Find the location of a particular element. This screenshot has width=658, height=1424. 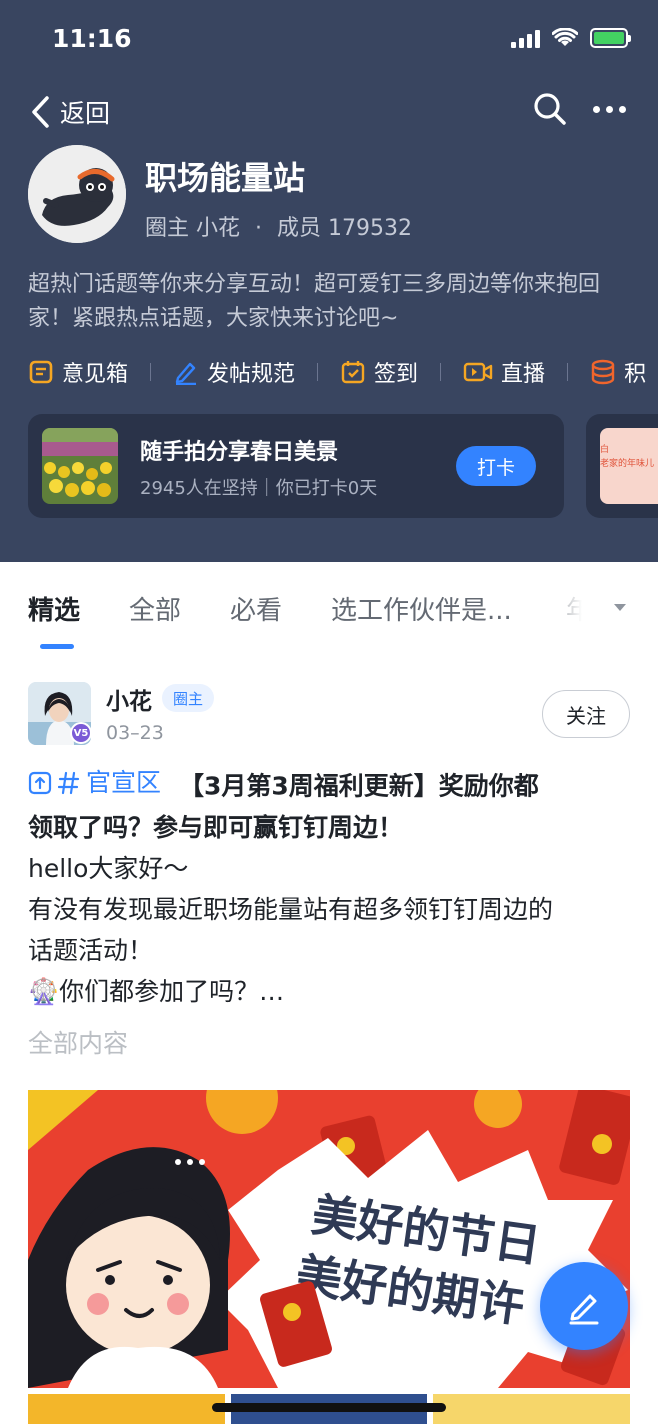

more-icon is located at coordinates (609, 109).